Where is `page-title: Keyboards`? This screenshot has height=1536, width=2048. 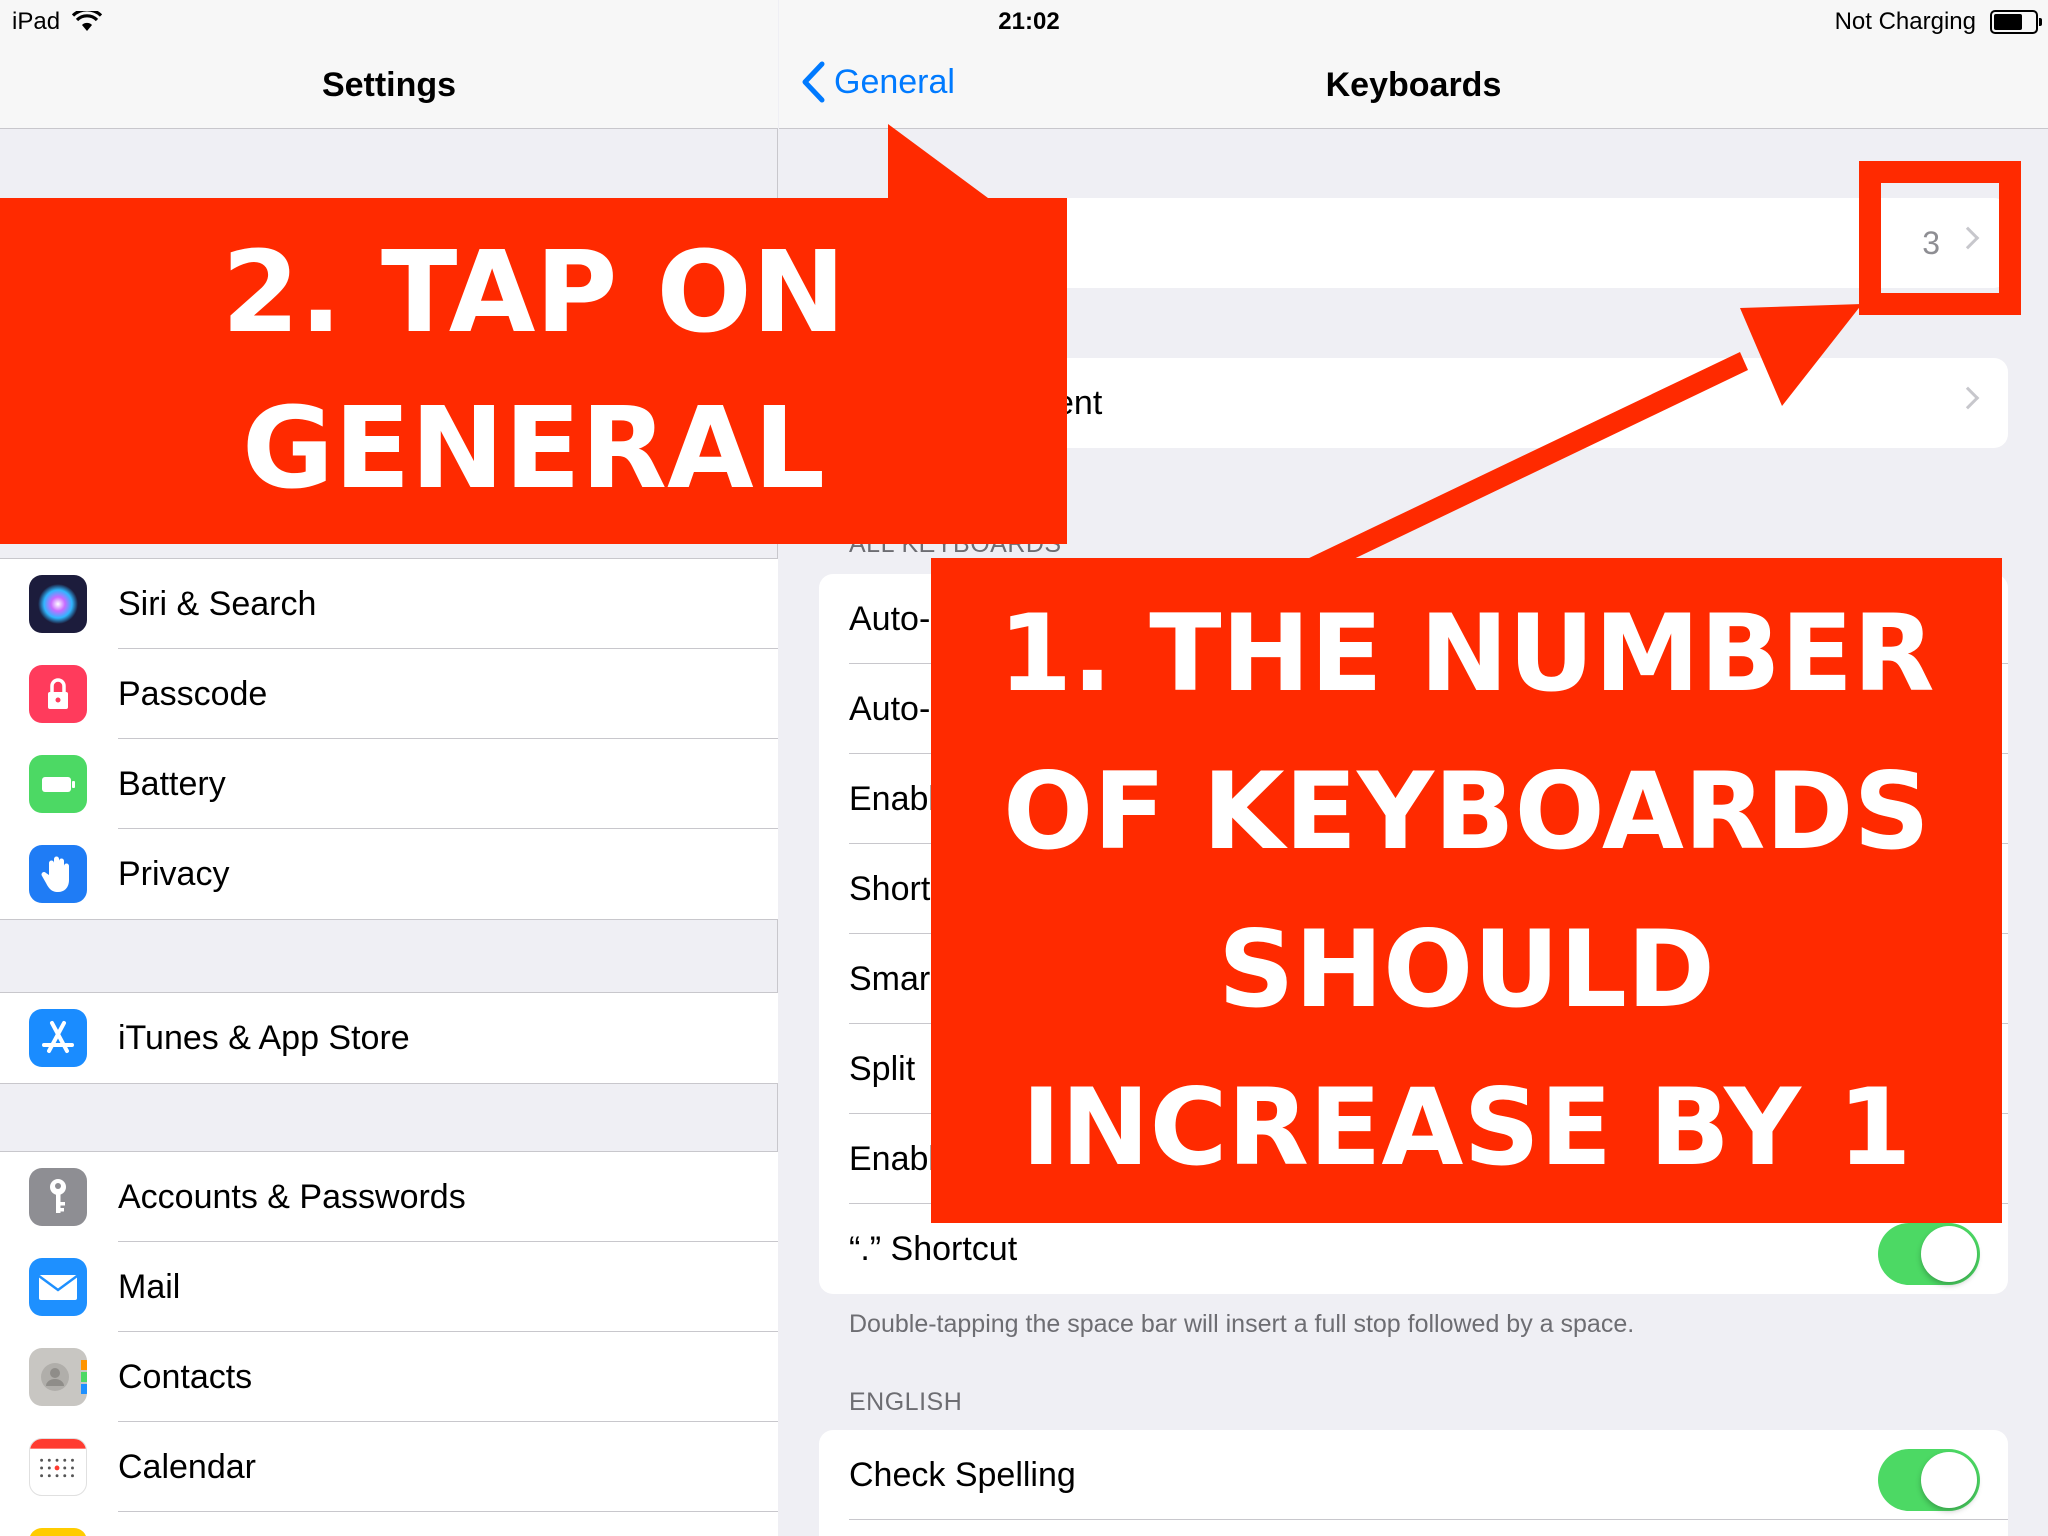
page-title: Keyboards is located at coordinates (1413, 85).